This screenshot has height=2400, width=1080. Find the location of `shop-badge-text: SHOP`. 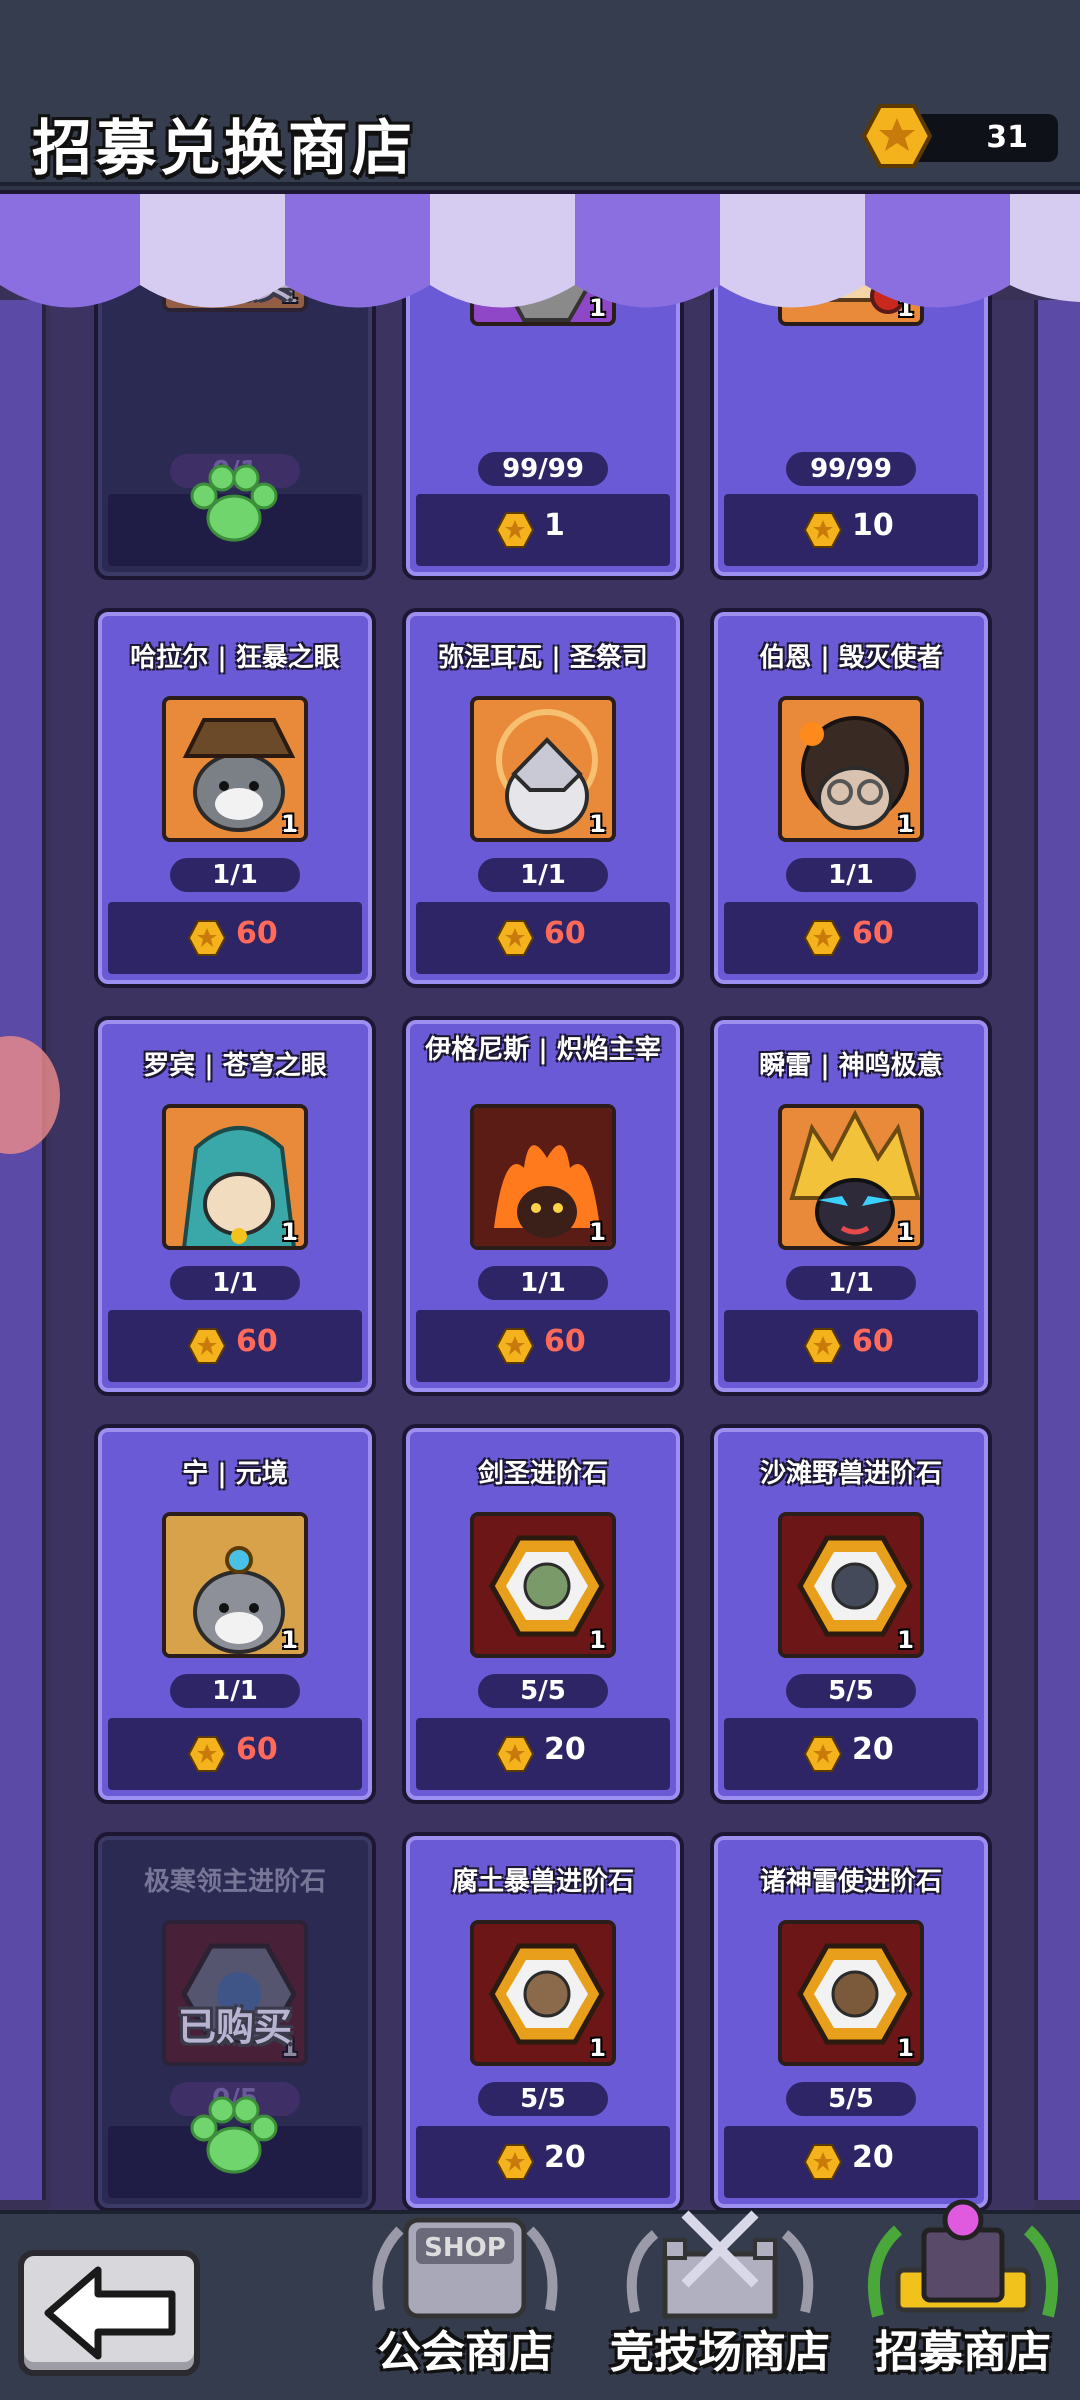

shop-badge-text: SHOP is located at coordinates (465, 2248).